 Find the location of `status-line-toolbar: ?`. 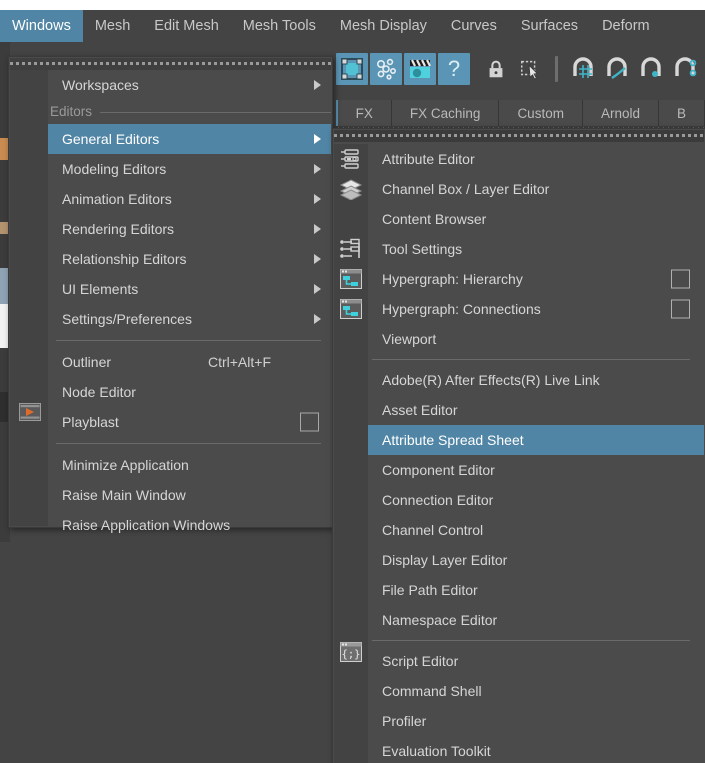

status-line-toolbar: ? is located at coordinates (520, 69).